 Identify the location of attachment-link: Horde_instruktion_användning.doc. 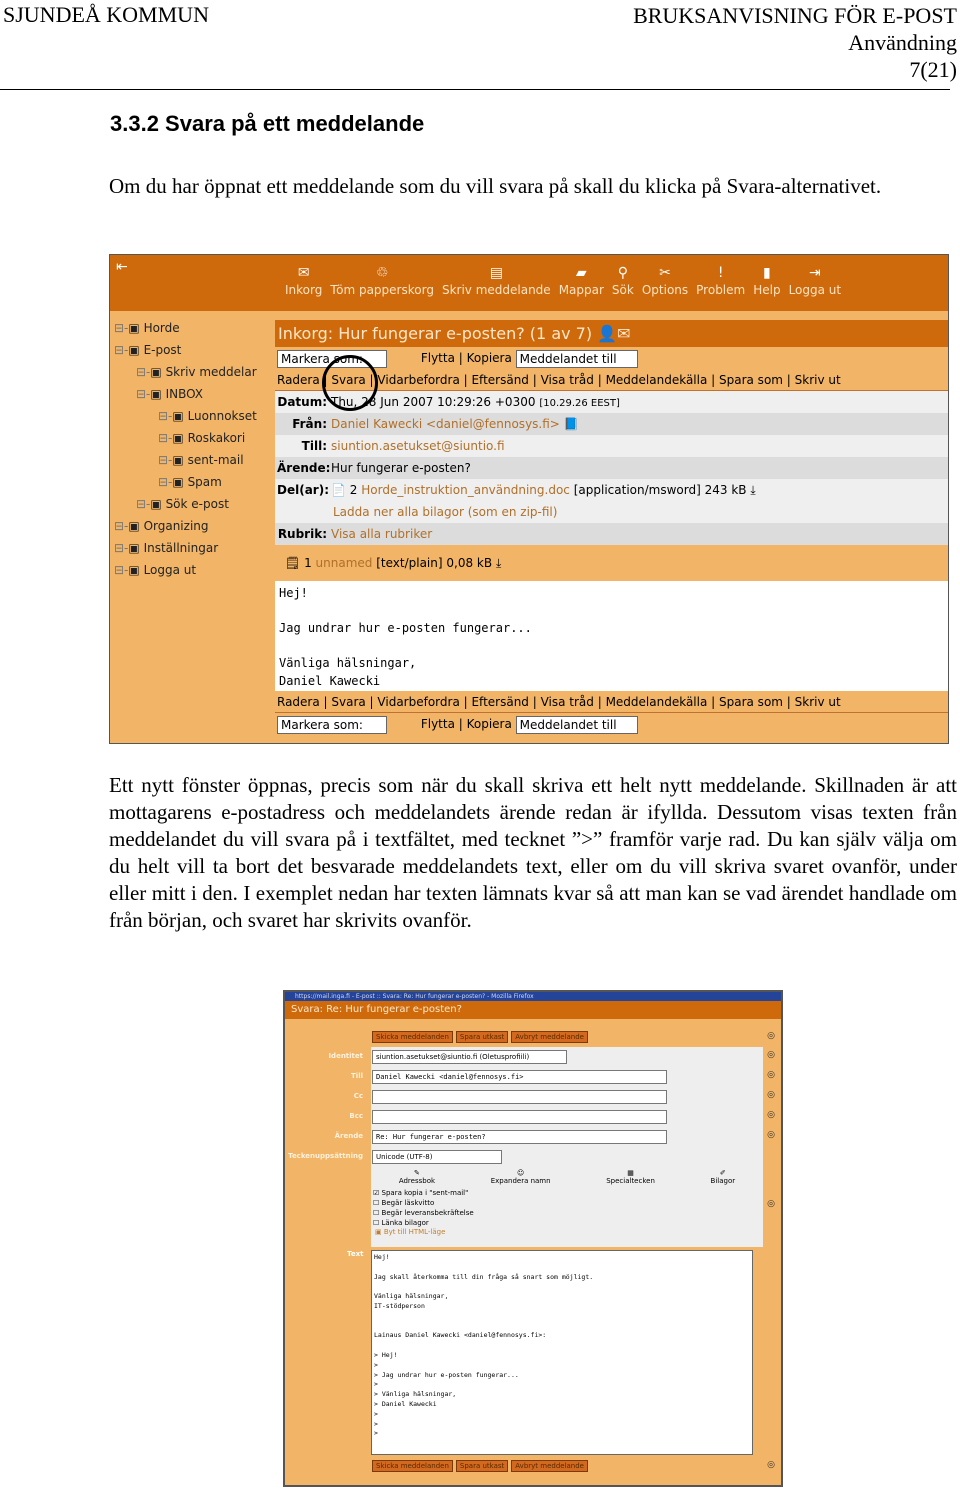
(465, 490).